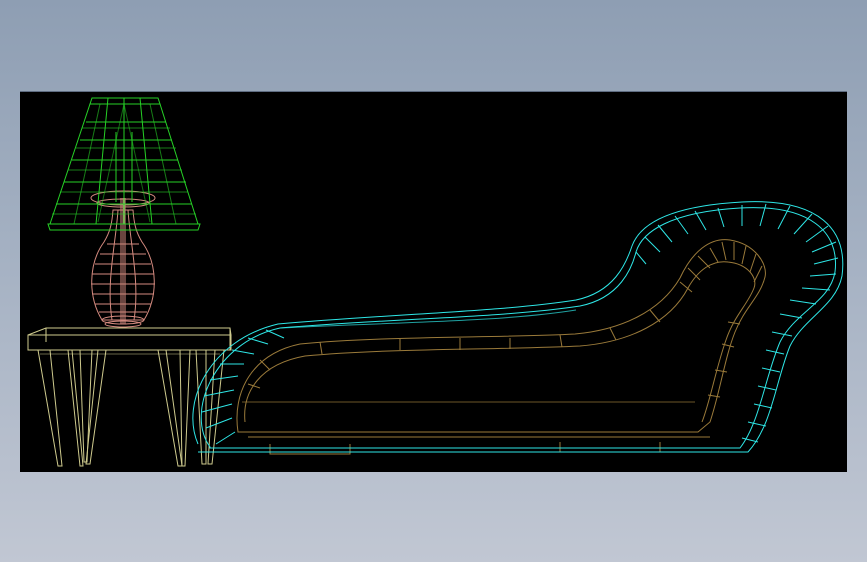  Describe the element at coordinates (129, 397) in the screenshot. I see `side-table-wireframe` at that location.